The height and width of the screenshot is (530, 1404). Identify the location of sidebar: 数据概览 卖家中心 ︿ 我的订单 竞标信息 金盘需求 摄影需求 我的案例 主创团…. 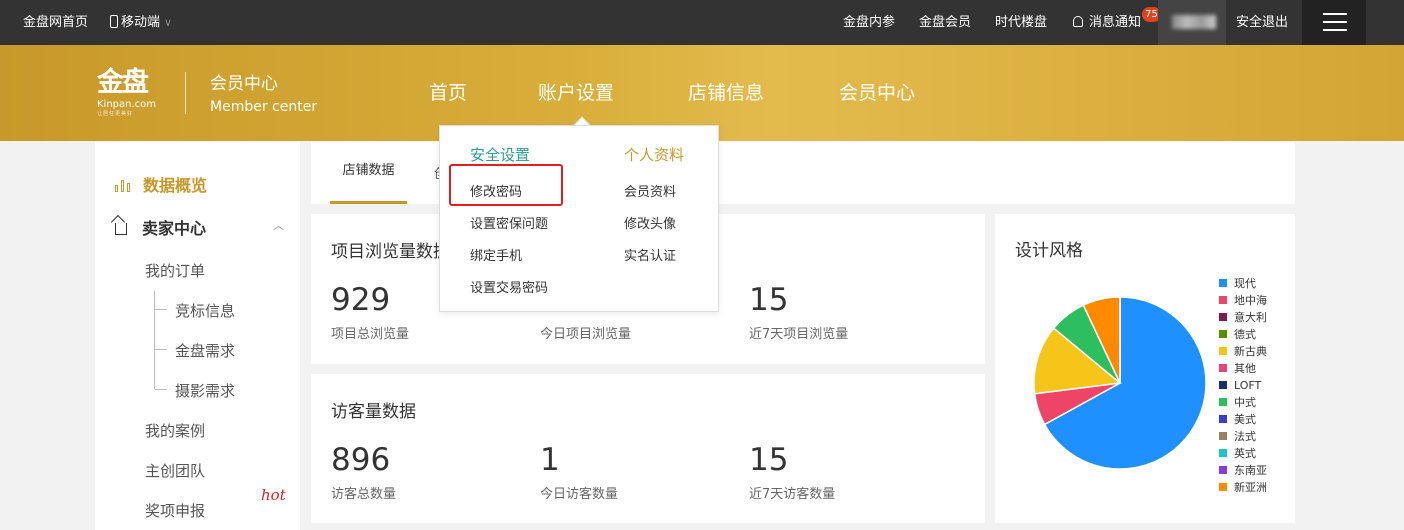
(197, 335).